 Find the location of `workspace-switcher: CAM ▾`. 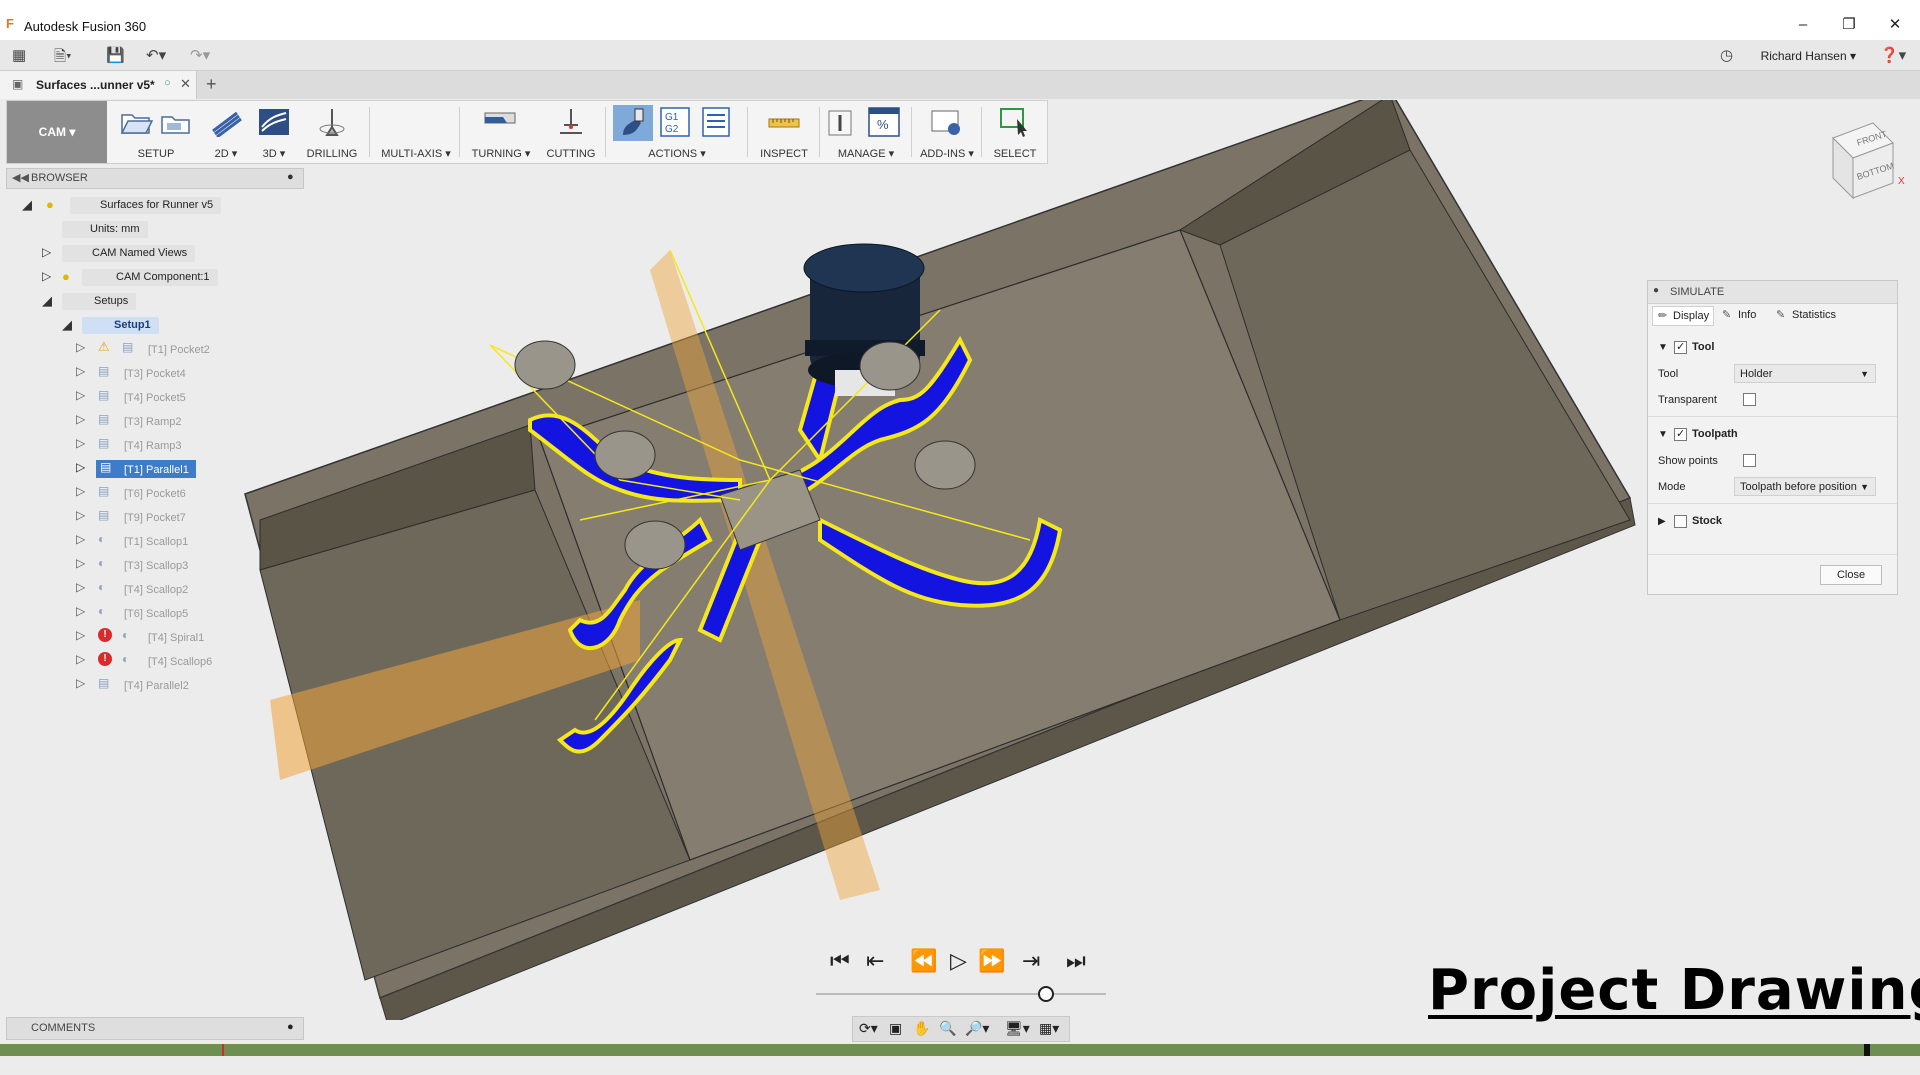

workspace-switcher: CAM ▾ is located at coordinates (57, 132).